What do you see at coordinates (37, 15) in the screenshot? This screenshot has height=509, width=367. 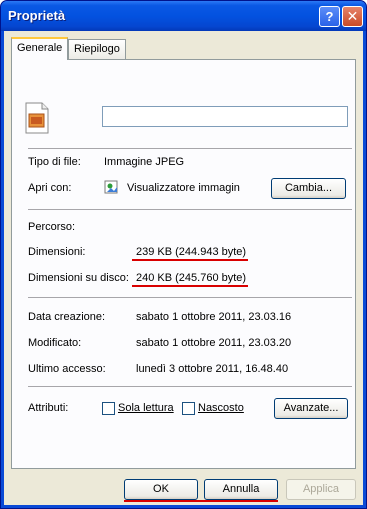 I see `window-title: Proprietà` at bounding box center [37, 15].